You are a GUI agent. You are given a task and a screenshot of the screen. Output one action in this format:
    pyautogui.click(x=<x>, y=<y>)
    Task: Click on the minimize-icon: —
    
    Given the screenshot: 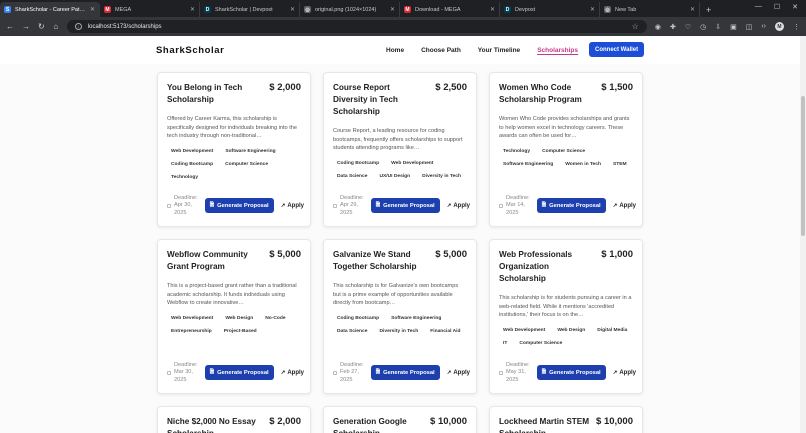 What is the action you would take?
    pyautogui.click(x=758, y=7)
    